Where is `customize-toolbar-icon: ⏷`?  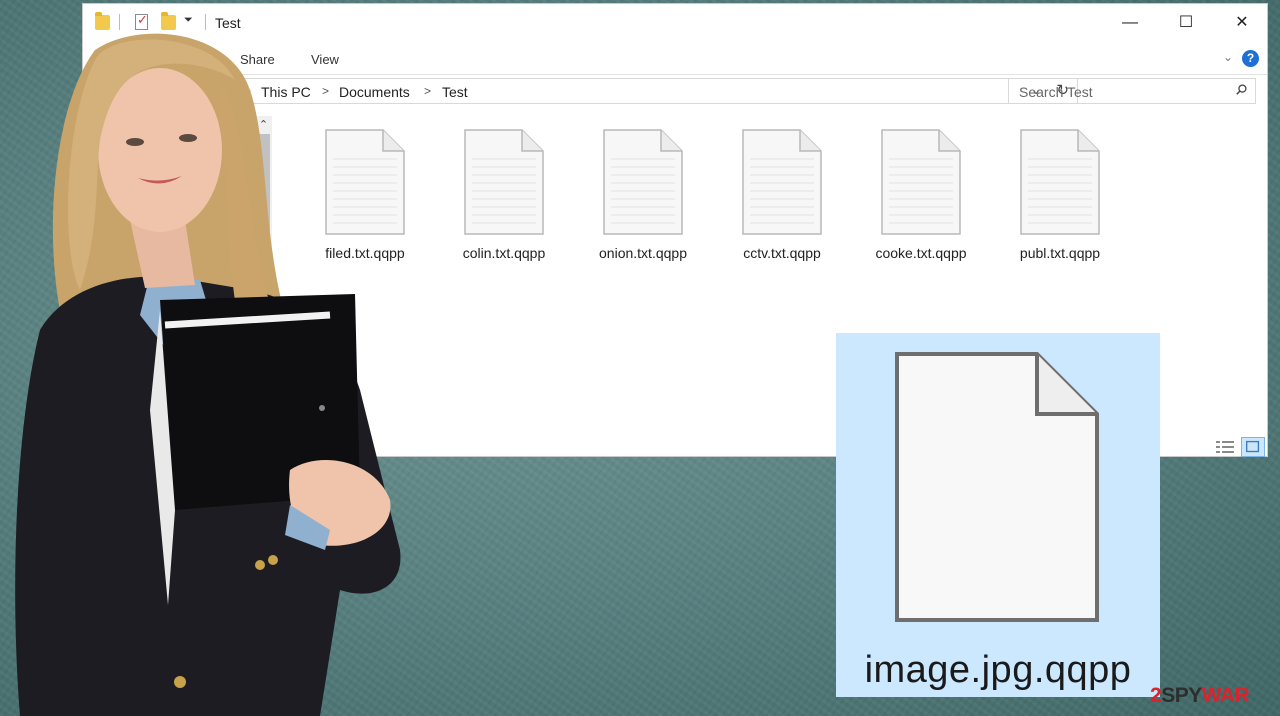 customize-toolbar-icon: ⏷ is located at coordinates (188, 20).